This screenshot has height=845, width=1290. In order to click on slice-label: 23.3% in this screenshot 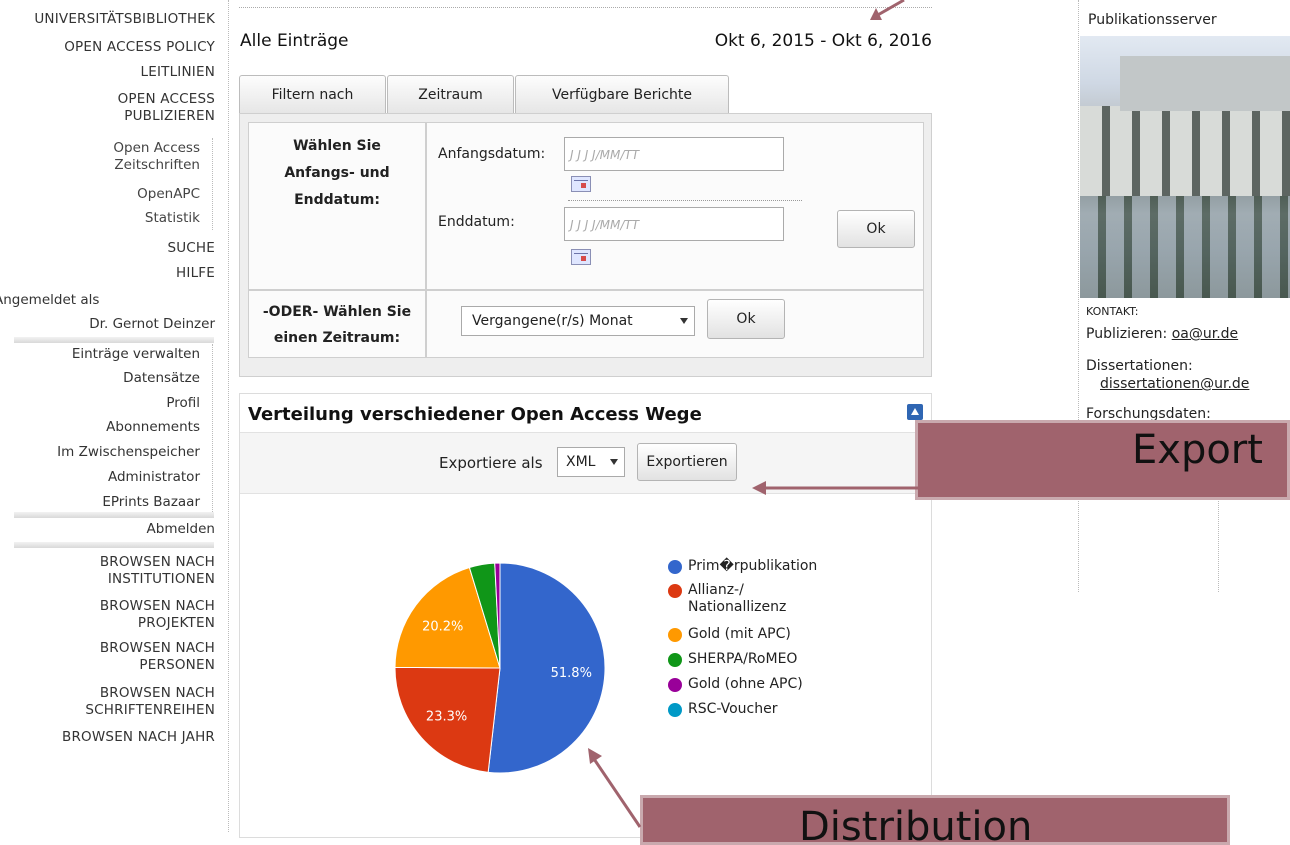, I will do `click(446, 716)`.